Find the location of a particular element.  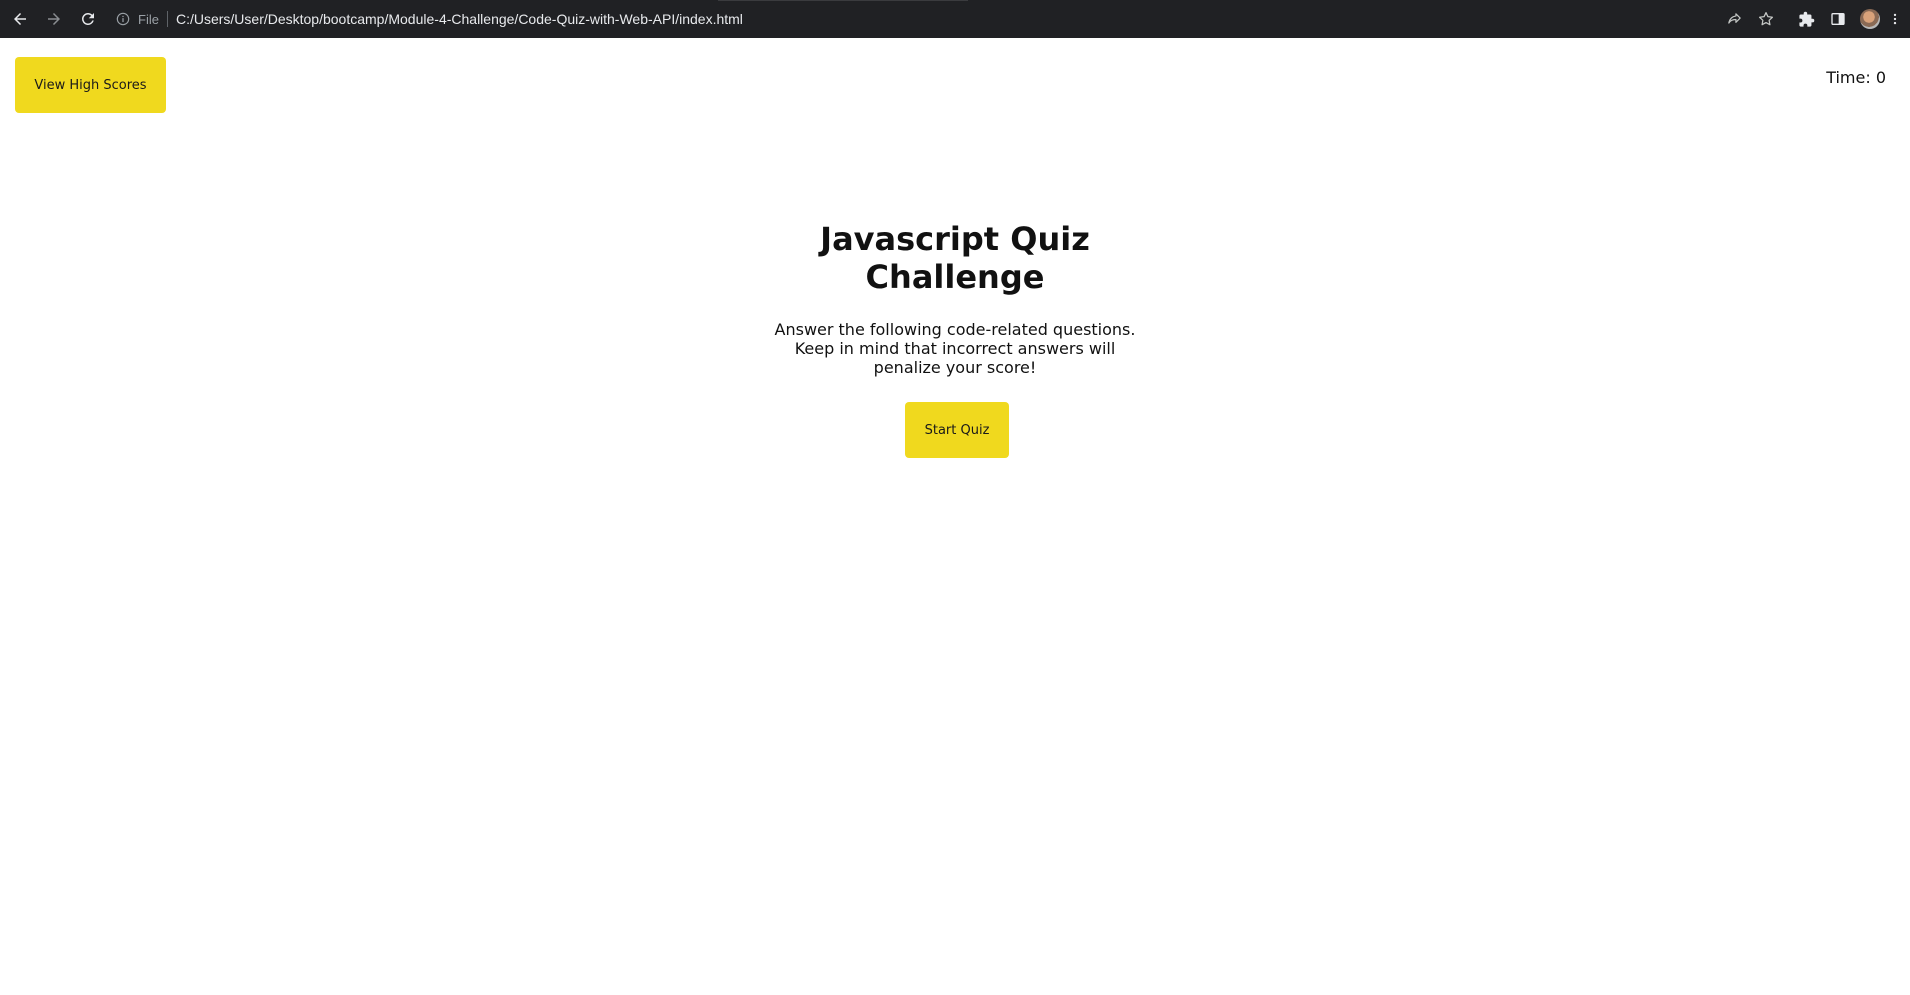

profile-avatar is located at coordinates (1870, 19).